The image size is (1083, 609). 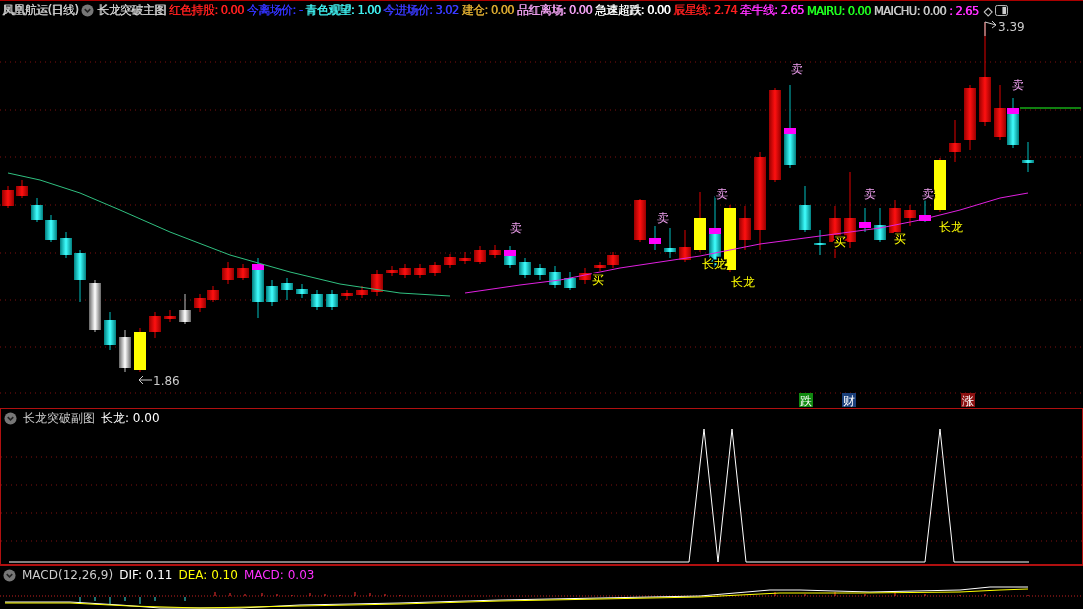 I want to click on diamond-symbol: ◇, so click(x=987, y=10).